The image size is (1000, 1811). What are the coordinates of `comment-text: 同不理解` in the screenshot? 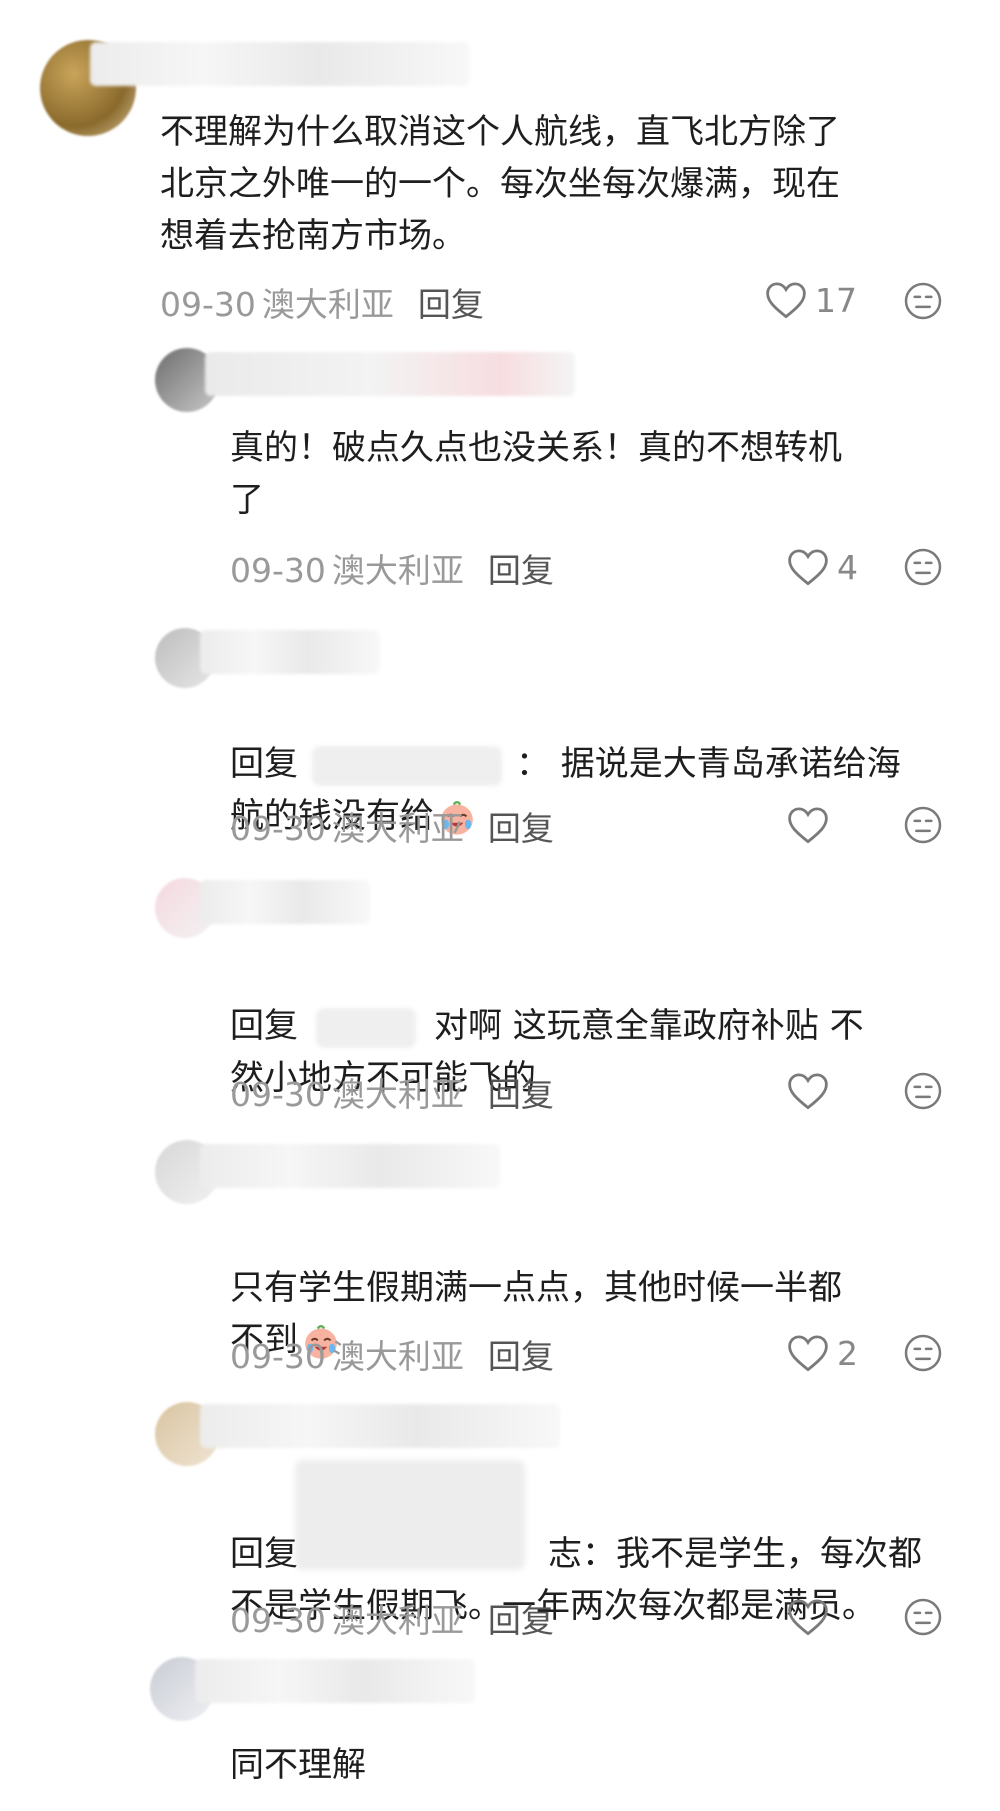 It's located at (298, 1765).